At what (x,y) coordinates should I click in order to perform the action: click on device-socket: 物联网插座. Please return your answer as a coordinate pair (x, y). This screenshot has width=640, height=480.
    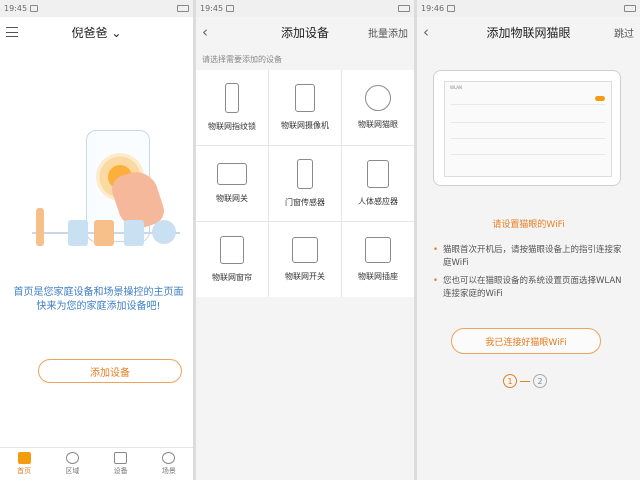
    Looking at the image, I should click on (378, 259).